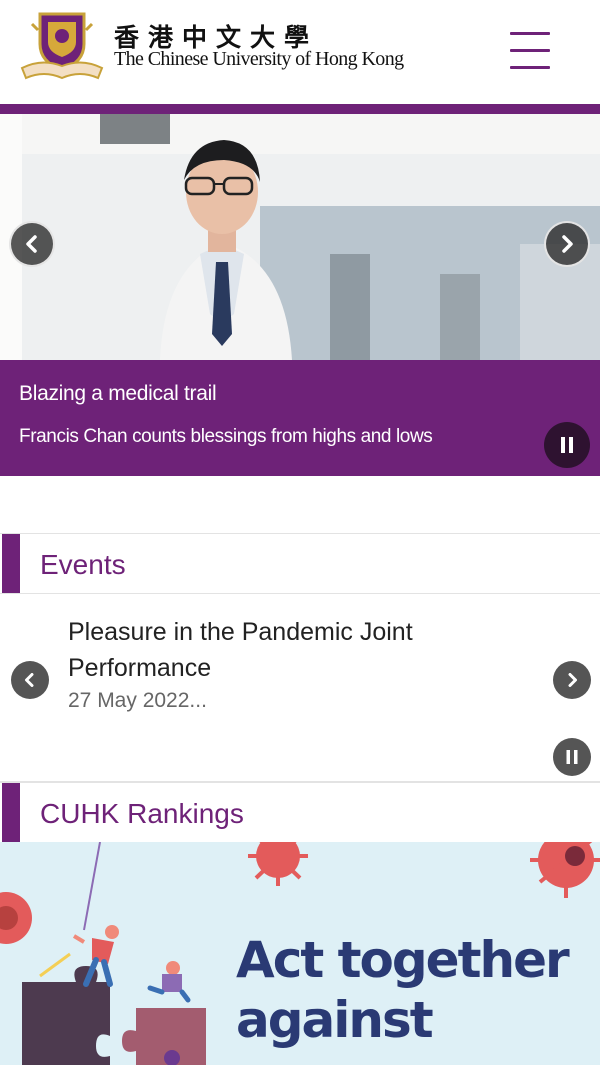 Image resolution: width=600 pixels, height=1065 pixels. I want to click on banner-headline: Act together against, so click(403, 990).